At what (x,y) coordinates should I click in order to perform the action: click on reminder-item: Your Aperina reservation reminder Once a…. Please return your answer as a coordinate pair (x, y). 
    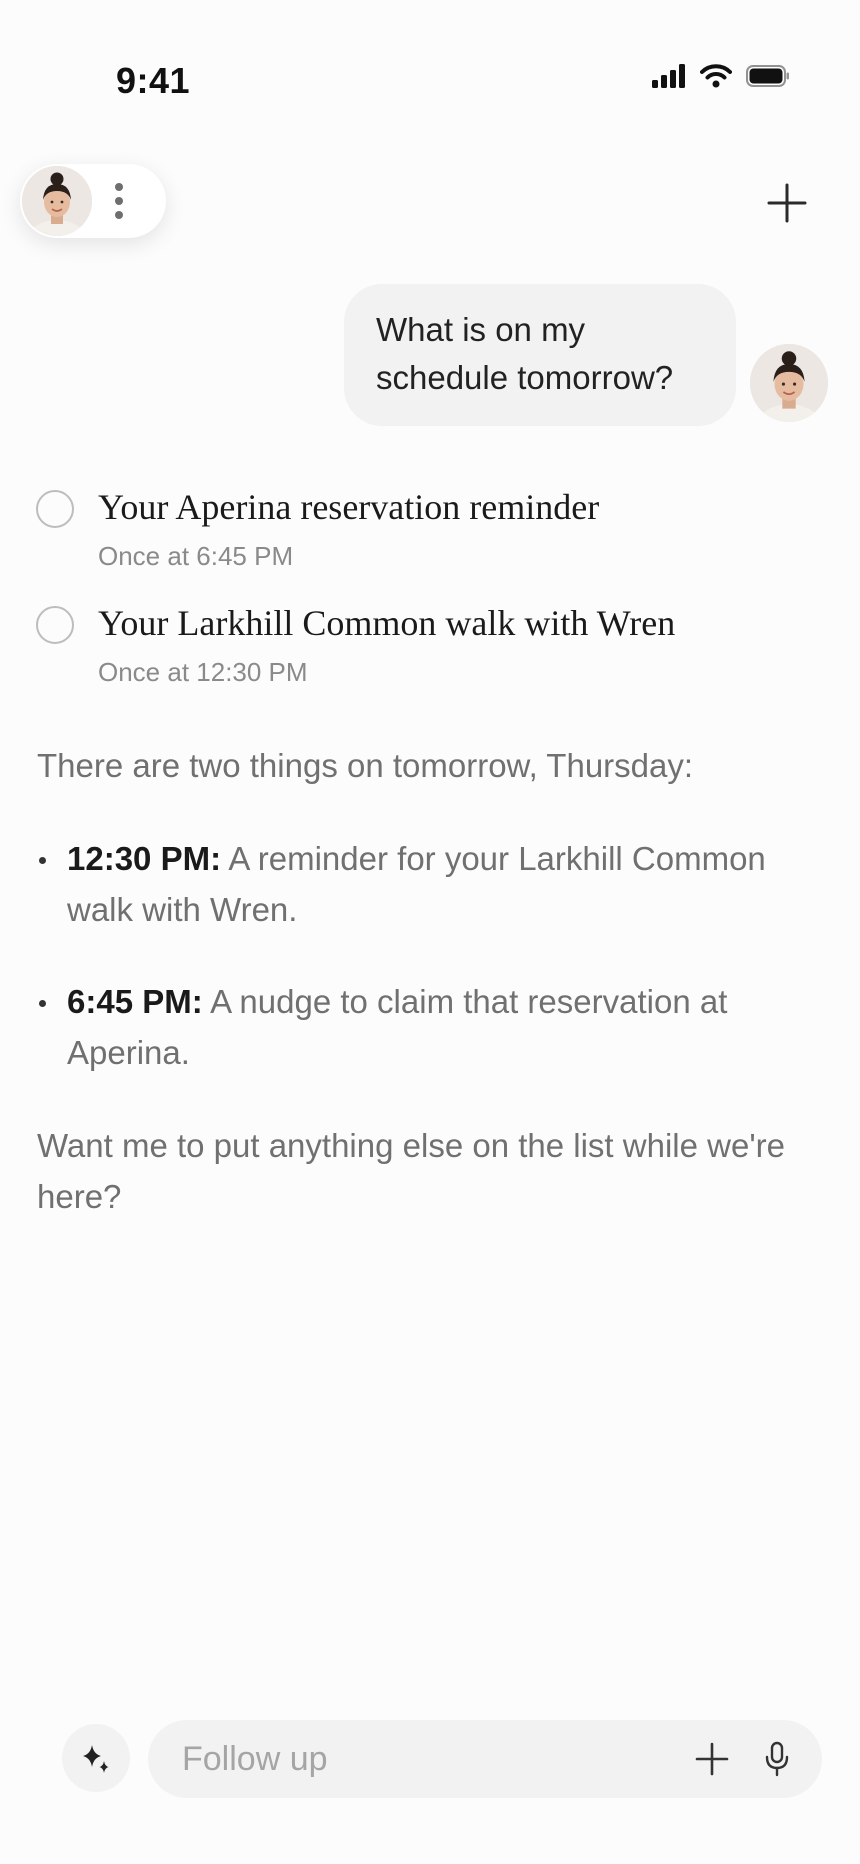
    Looking at the image, I should click on (436, 529).